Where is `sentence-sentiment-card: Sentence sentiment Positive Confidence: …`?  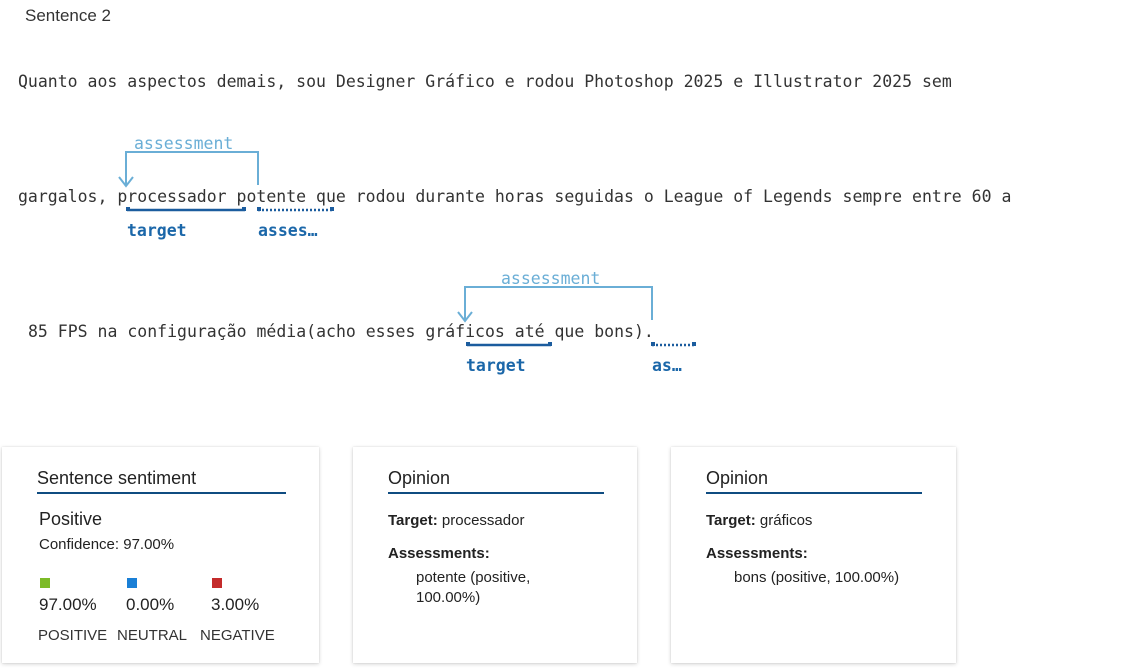 sentence-sentiment-card: Sentence sentiment Positive Confidence: … is located at coordinates (160, 555).